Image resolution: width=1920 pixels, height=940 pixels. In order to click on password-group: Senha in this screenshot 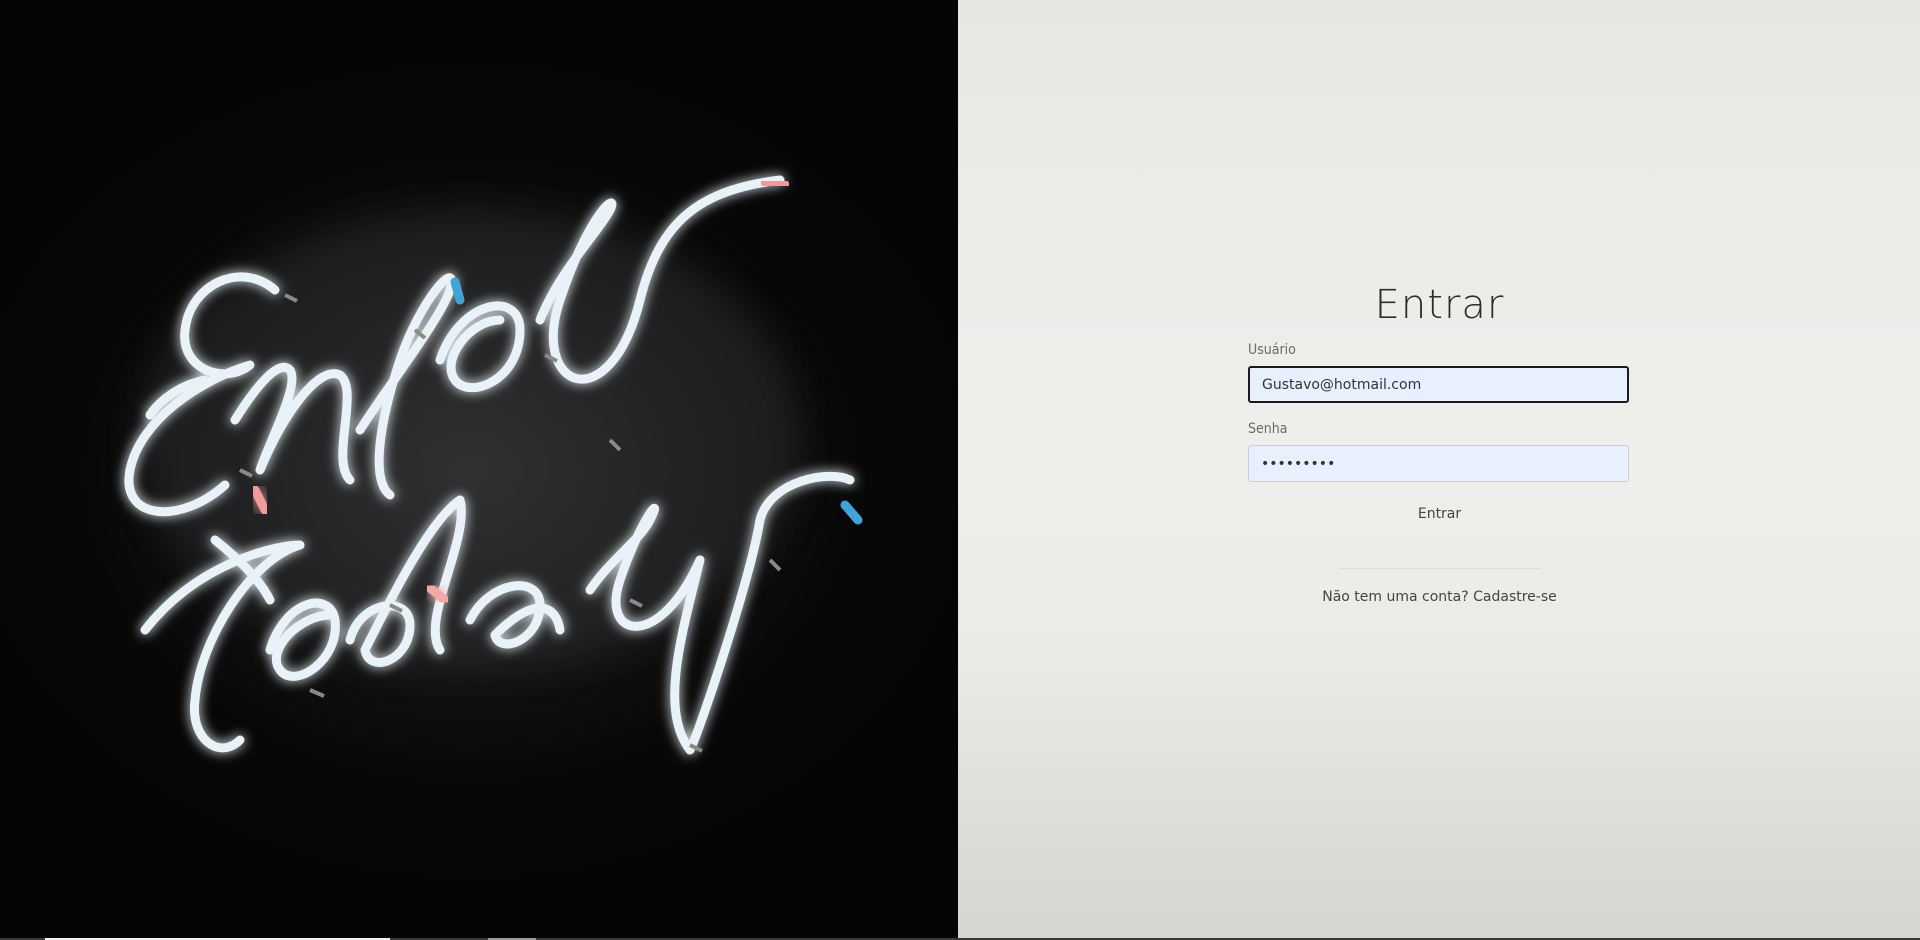, I will do `click(1439, 451)`.